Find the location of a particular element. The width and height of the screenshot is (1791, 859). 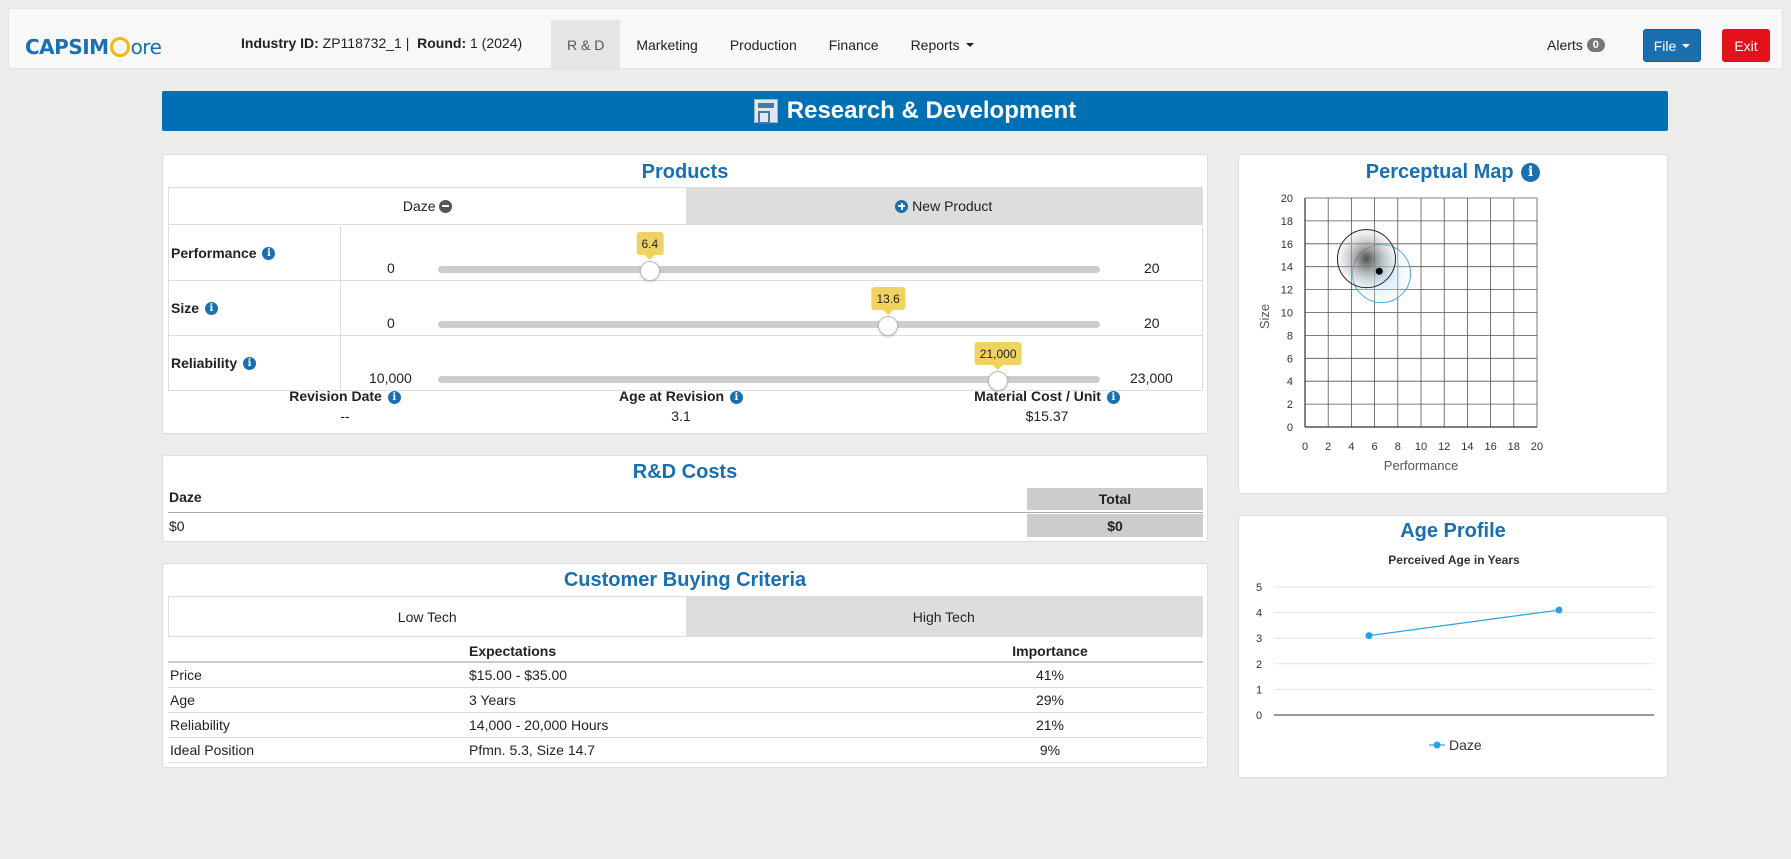

logo-core-text: ore is located at coordinates (146, 47).